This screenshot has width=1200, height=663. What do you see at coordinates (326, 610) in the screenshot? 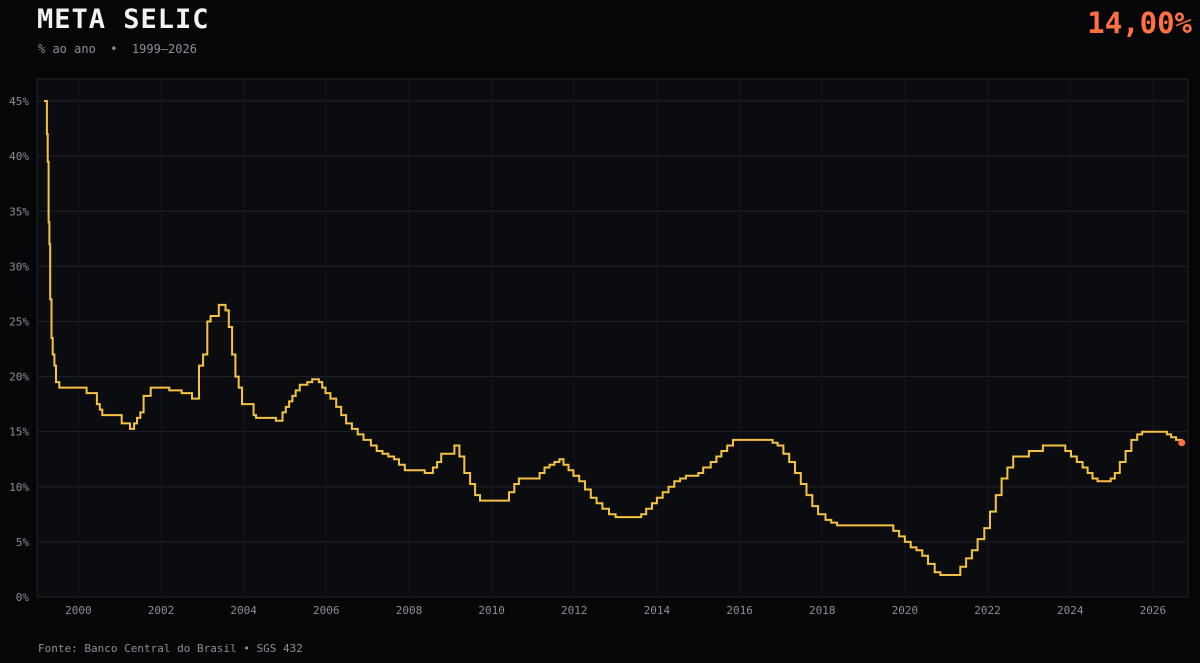
I see `x-tick-label: 2006` at bounding box center [326, 610].